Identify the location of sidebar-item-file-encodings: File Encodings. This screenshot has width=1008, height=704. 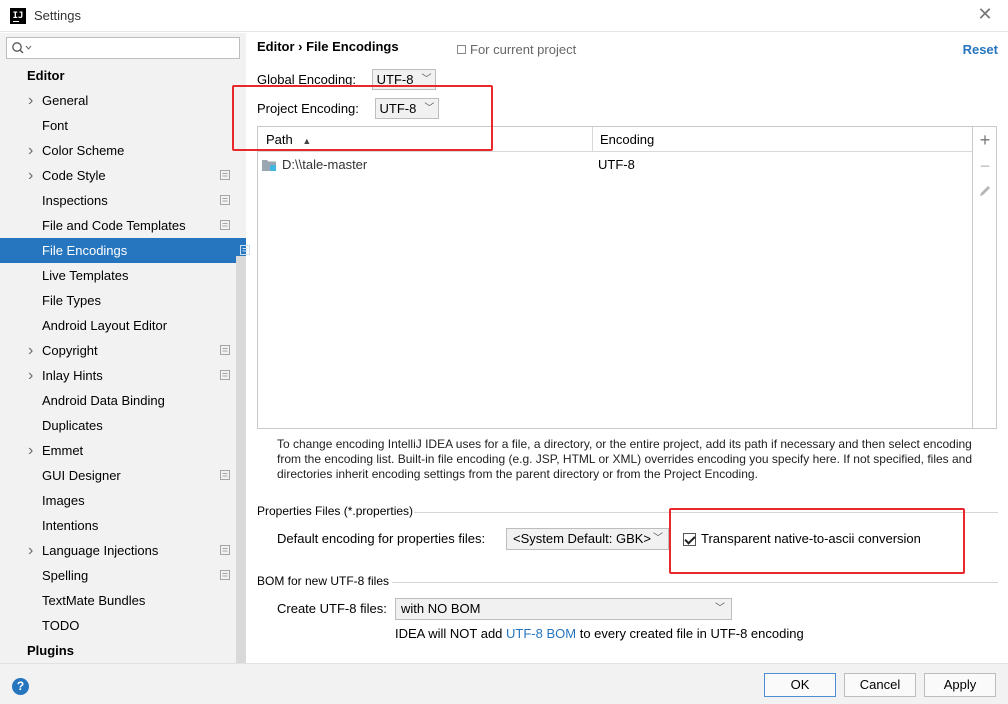
(125, 250).